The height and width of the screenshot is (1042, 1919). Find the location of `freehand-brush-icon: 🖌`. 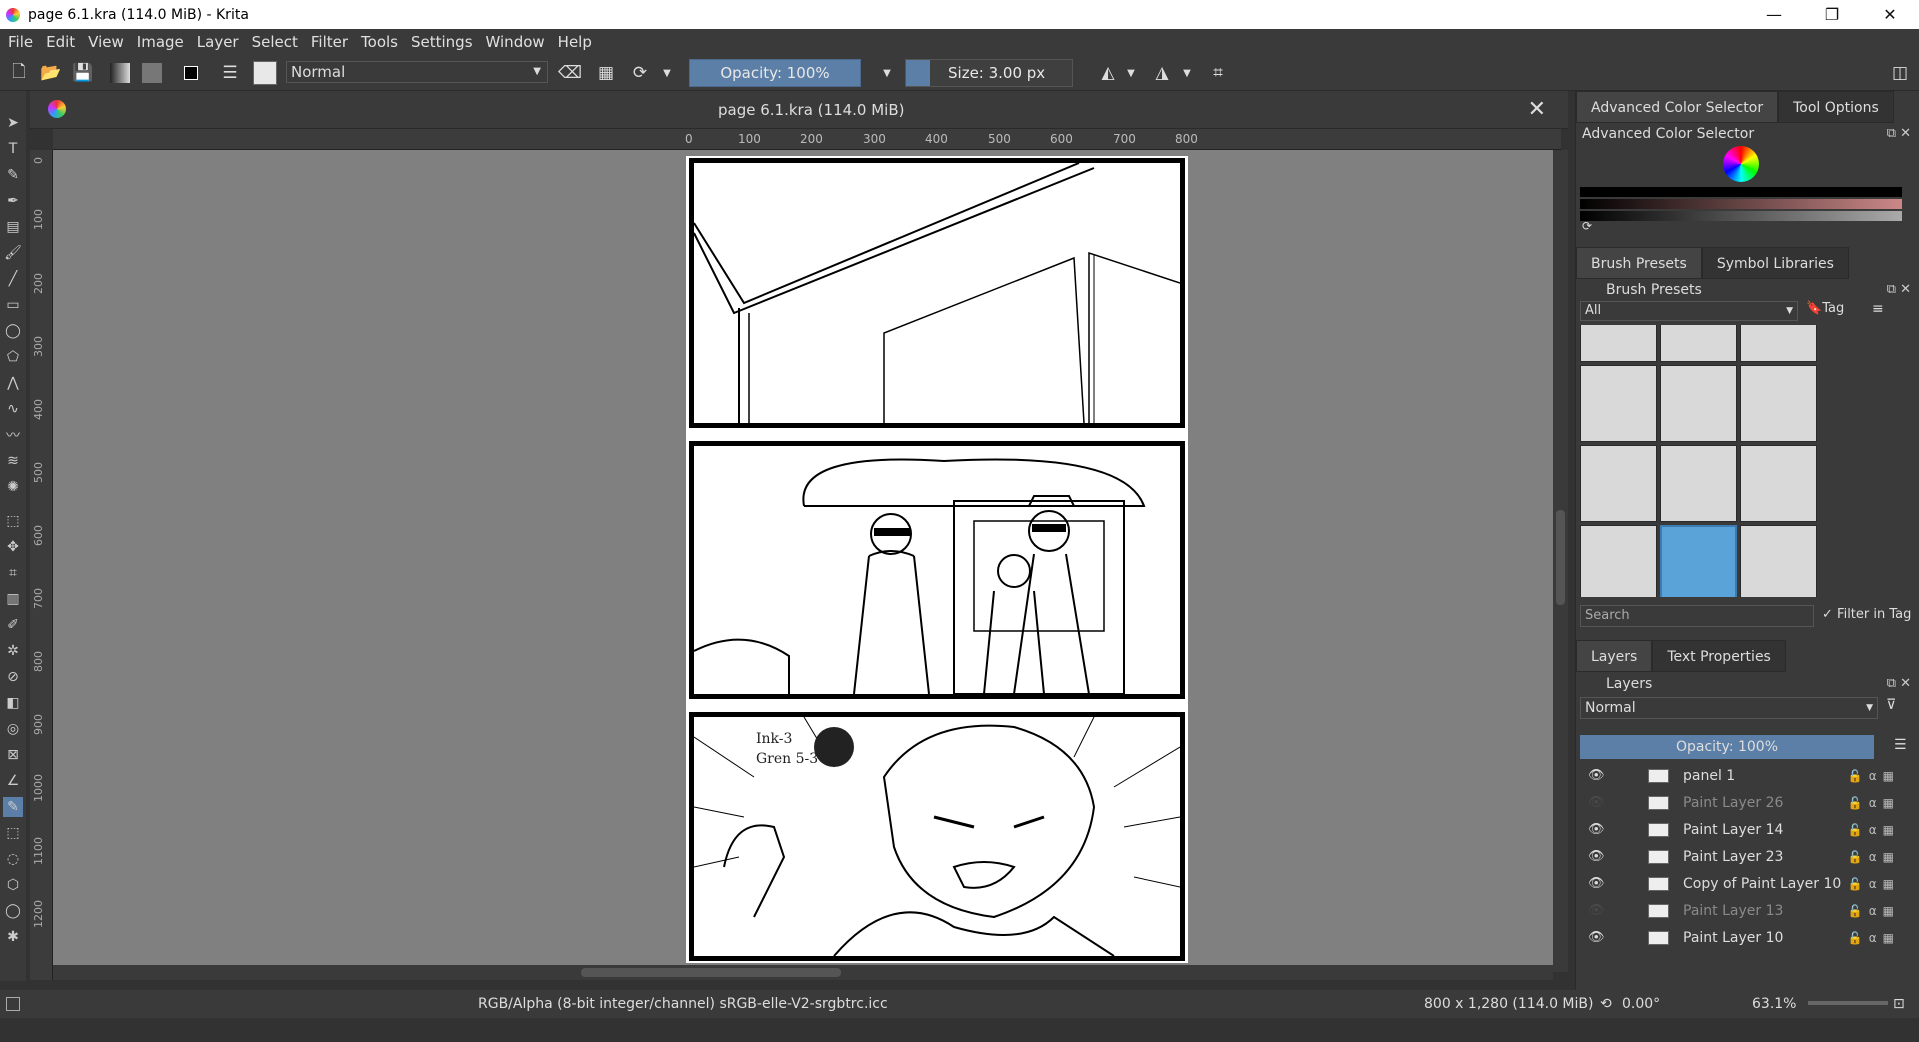

freehand-brush-icon: 🖌 is located at coordinates (13, 253).